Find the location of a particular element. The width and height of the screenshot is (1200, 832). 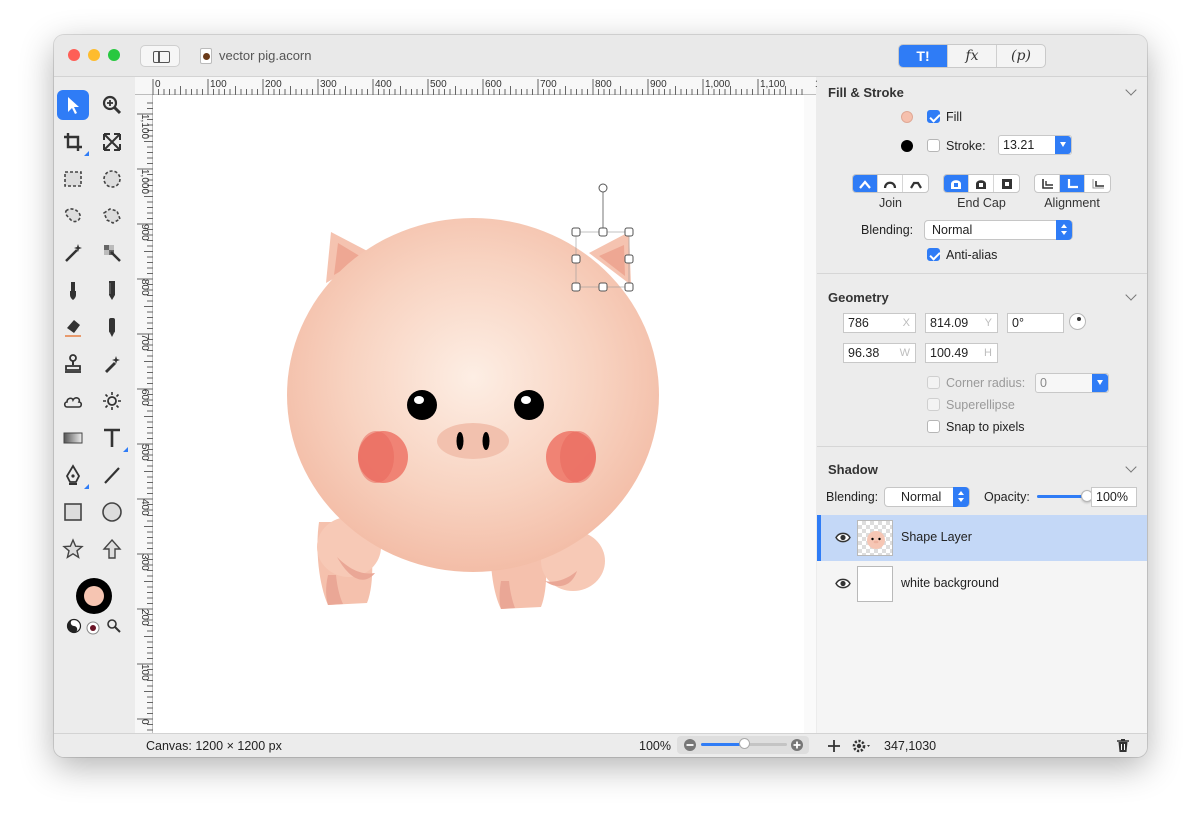

crop-tool is located at coordinates (73, 142).